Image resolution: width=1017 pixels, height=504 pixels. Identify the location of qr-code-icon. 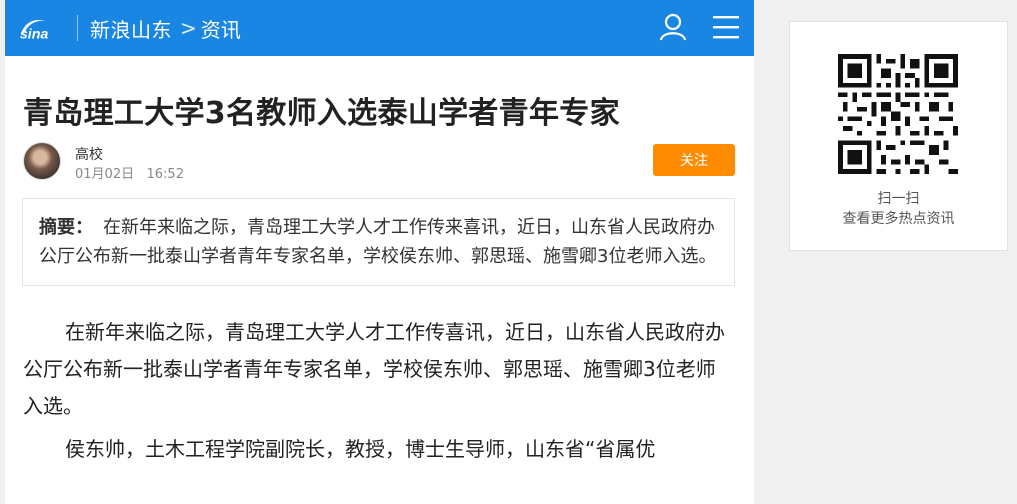
(898, 114).